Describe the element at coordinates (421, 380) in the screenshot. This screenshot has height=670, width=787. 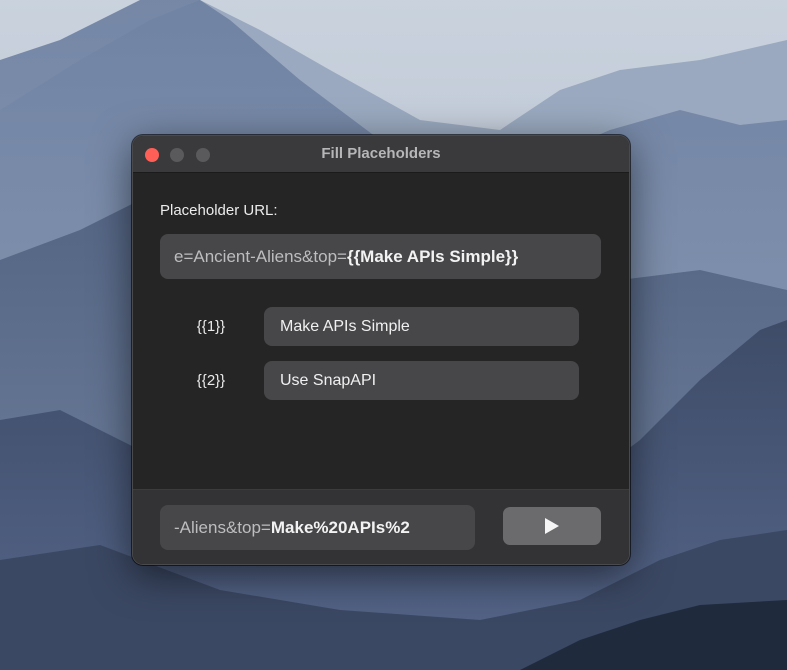
I see `placeholder-value-2-field: Use SnapAPI` at that location.